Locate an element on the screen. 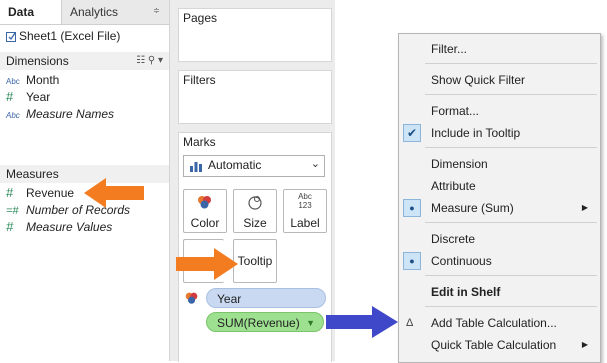  sum-revenue-pill: SUM(Revenue) ▼ is located at coordinates (265, 322).